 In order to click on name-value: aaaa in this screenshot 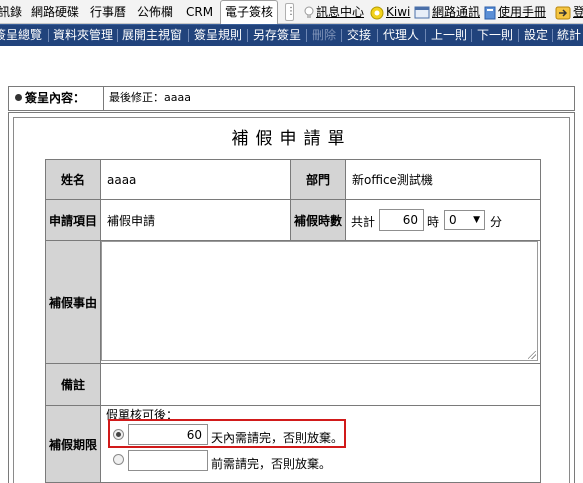, I will do `click(195, 179)`.